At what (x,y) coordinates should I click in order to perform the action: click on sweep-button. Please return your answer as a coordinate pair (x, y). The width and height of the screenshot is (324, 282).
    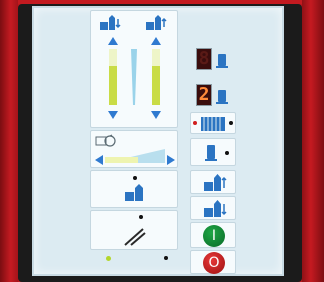
    Looking at the image, I should click on (134, 230).